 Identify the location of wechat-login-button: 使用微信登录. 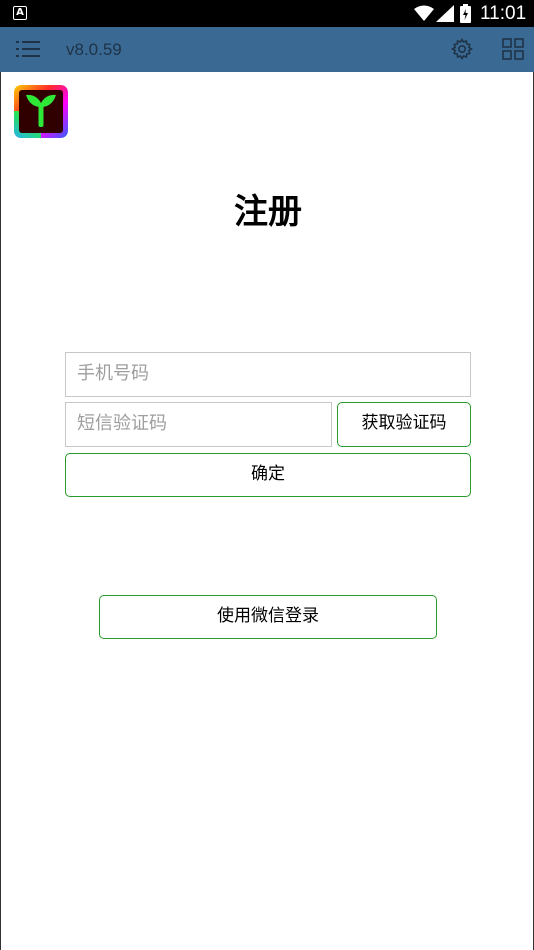
(268, 617).